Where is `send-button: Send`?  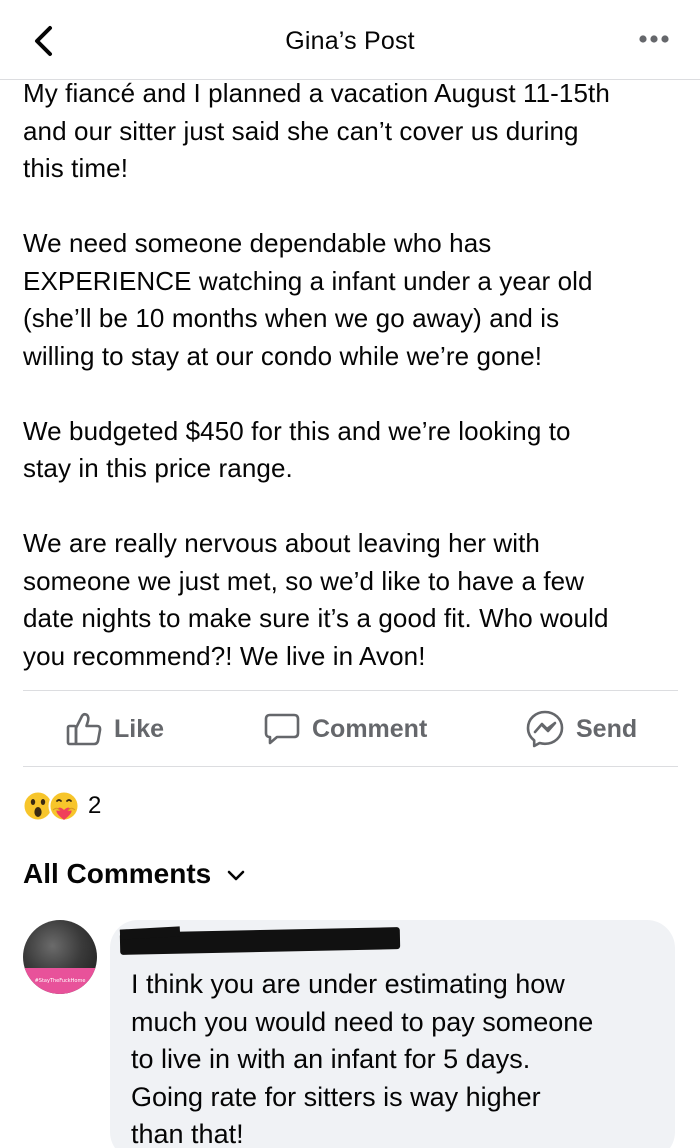 send-button: Send is located at coordinates (581, 729).